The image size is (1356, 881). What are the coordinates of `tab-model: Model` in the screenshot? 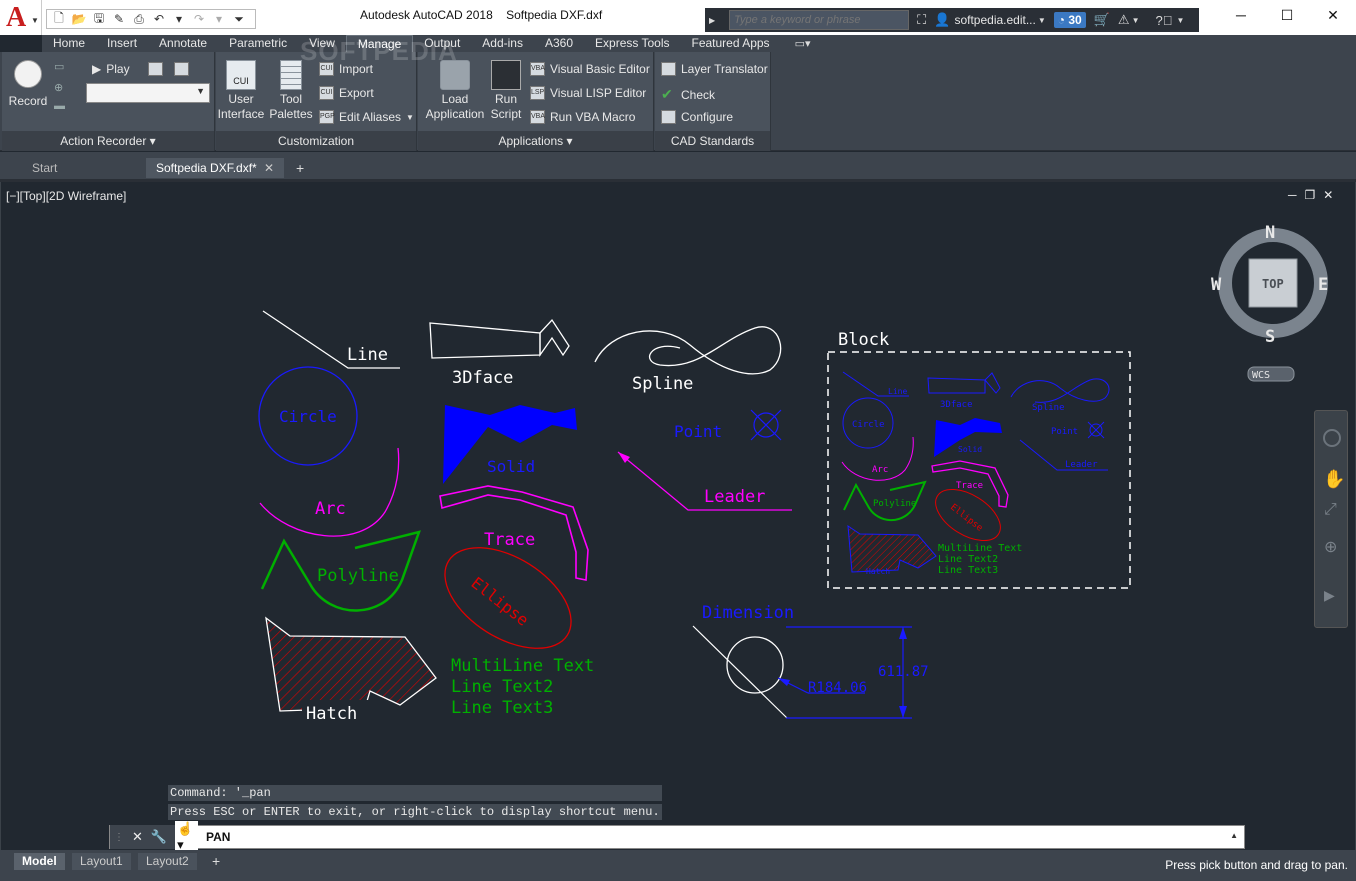 It's located at (39, 861).